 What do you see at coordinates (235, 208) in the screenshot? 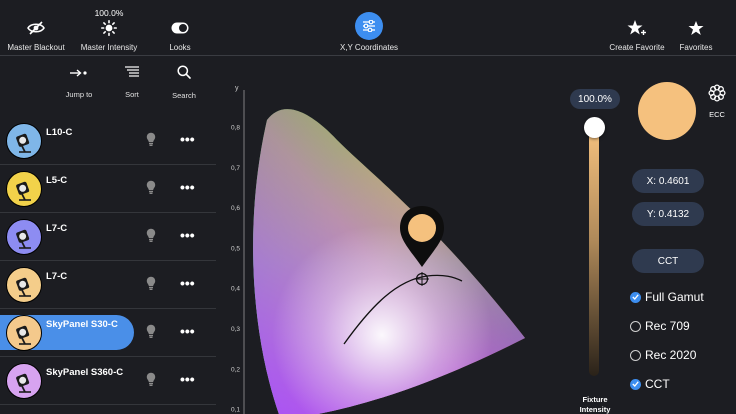
I see `y-tick-label: 0,6` at bounding box center [235, 208].